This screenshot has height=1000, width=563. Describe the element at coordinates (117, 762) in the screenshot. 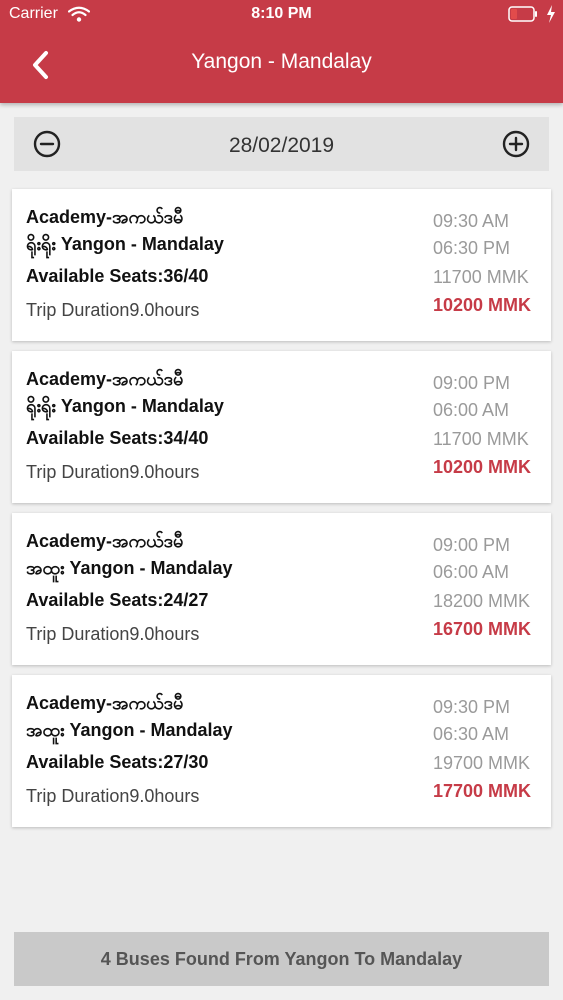

I see `available-seats: Available Seats:27/30` at that location.